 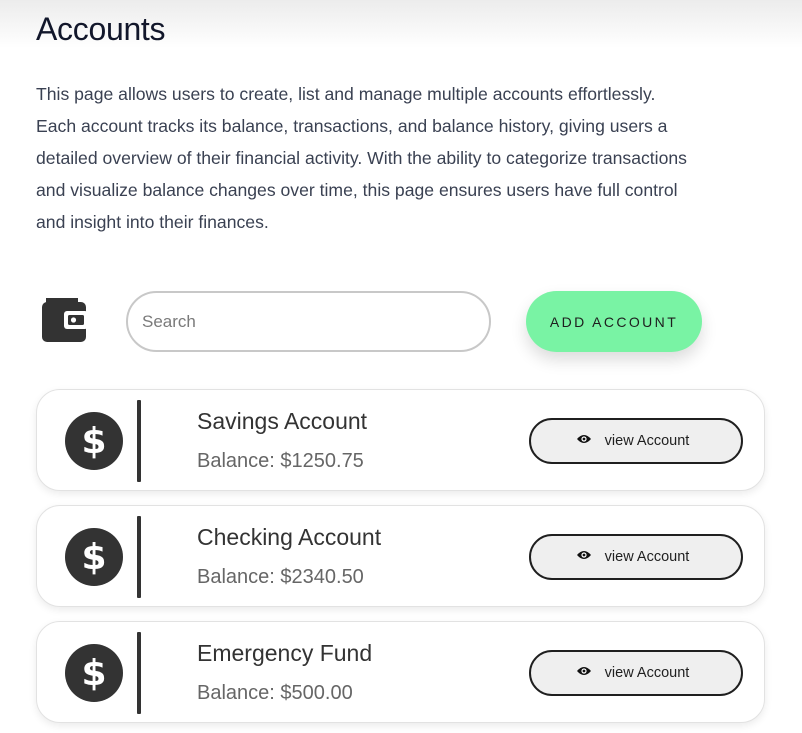 What do you see at coordinates (322, 577) in the screenshot?
I see `balance-value: $2340.50` at bounding box center [322, 577].